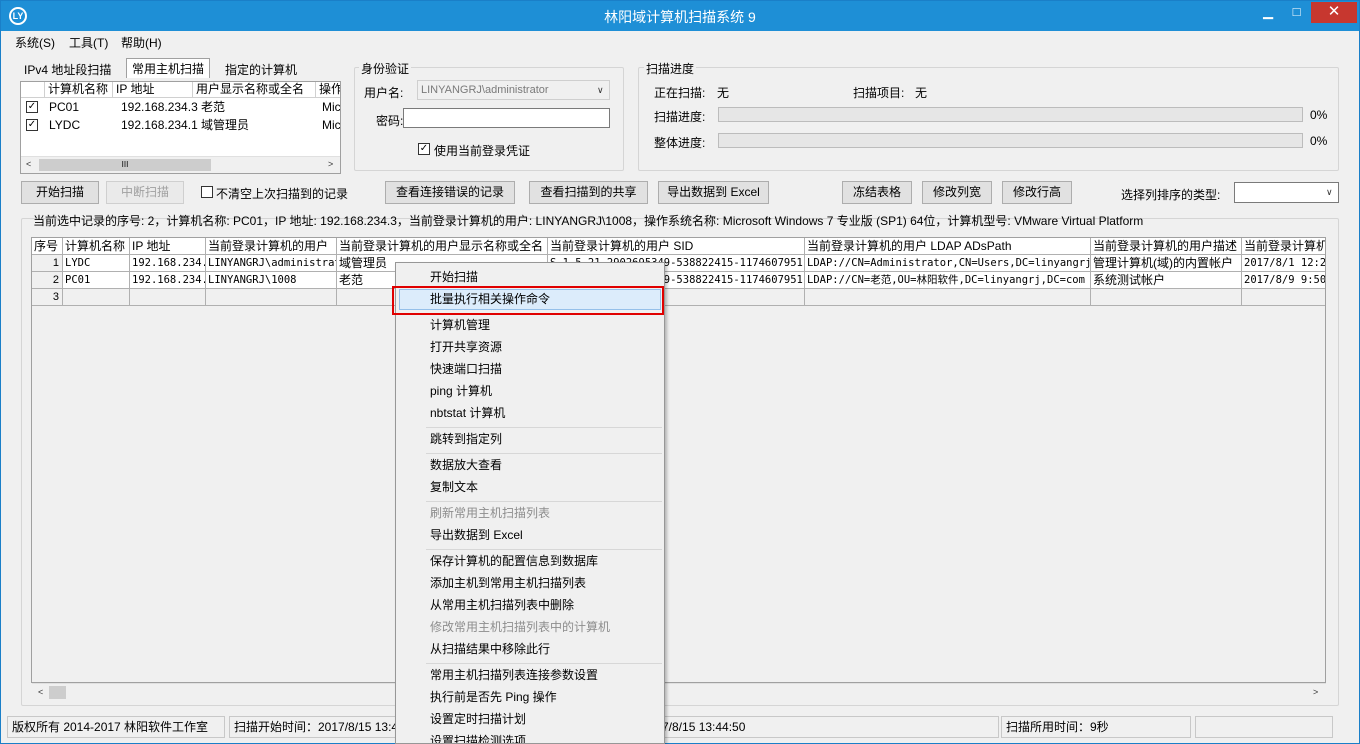 The image size is (1360, 744). I want to click on start-scan-button: 开始扫描, so click(60, 192).